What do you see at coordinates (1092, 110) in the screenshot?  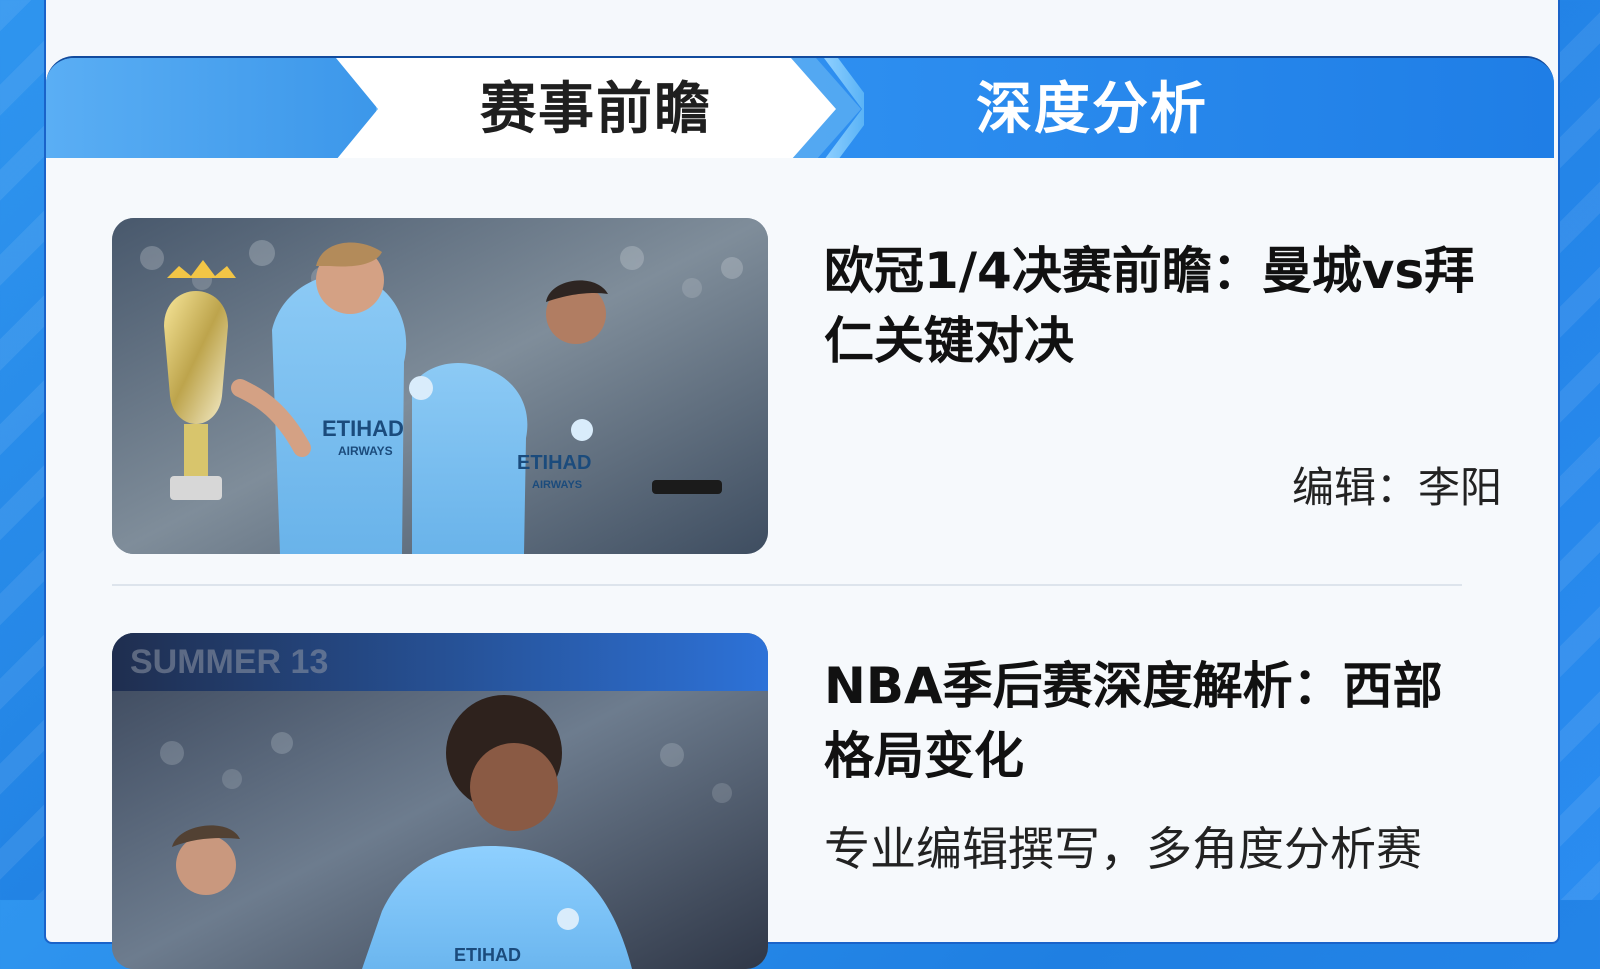 I see `tab-analysis-label: 深度分析` at bounding box center [1092, 110].